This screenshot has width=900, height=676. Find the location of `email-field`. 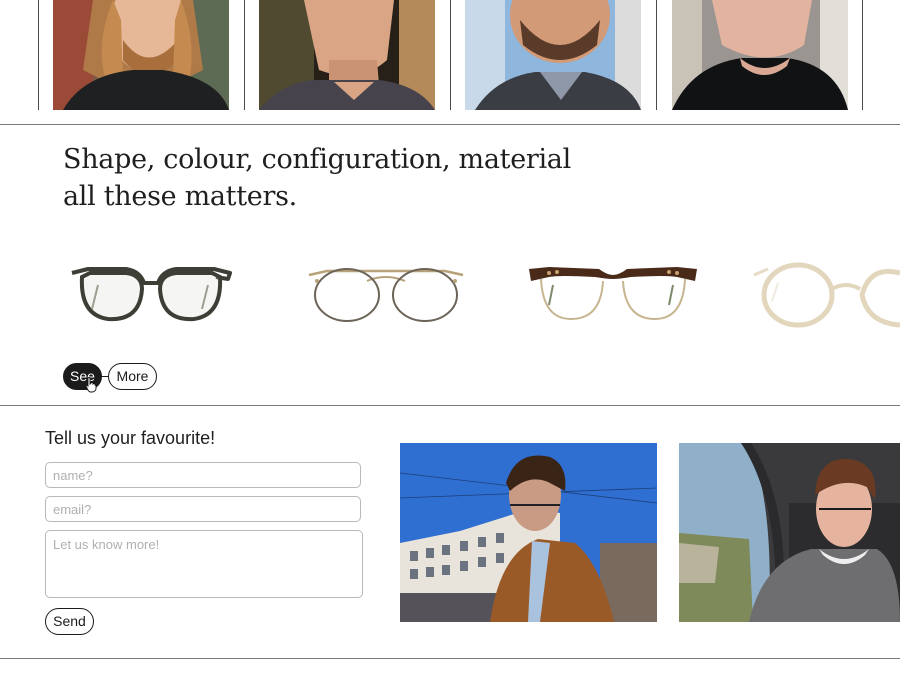

email-field is located at coordinates (203, 509).